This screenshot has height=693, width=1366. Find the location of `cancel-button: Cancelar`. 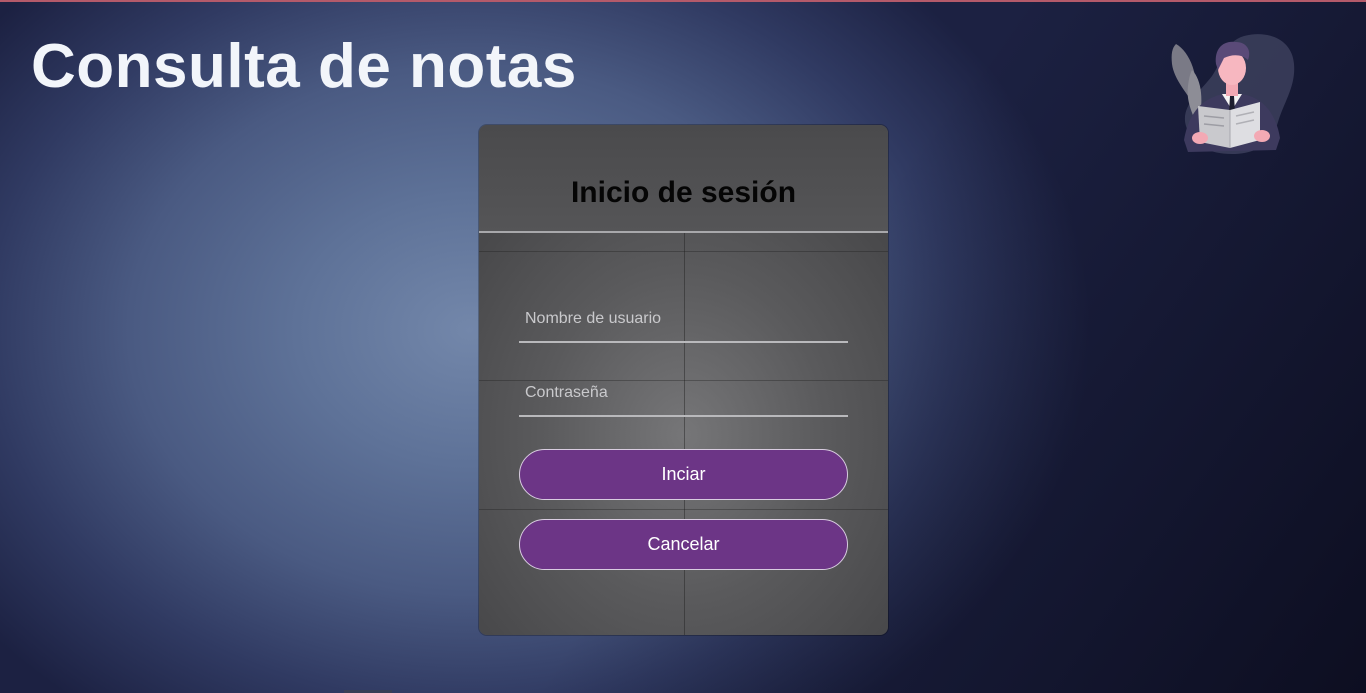

cancel-button: Cancelar is located at coordinates (683, 544).